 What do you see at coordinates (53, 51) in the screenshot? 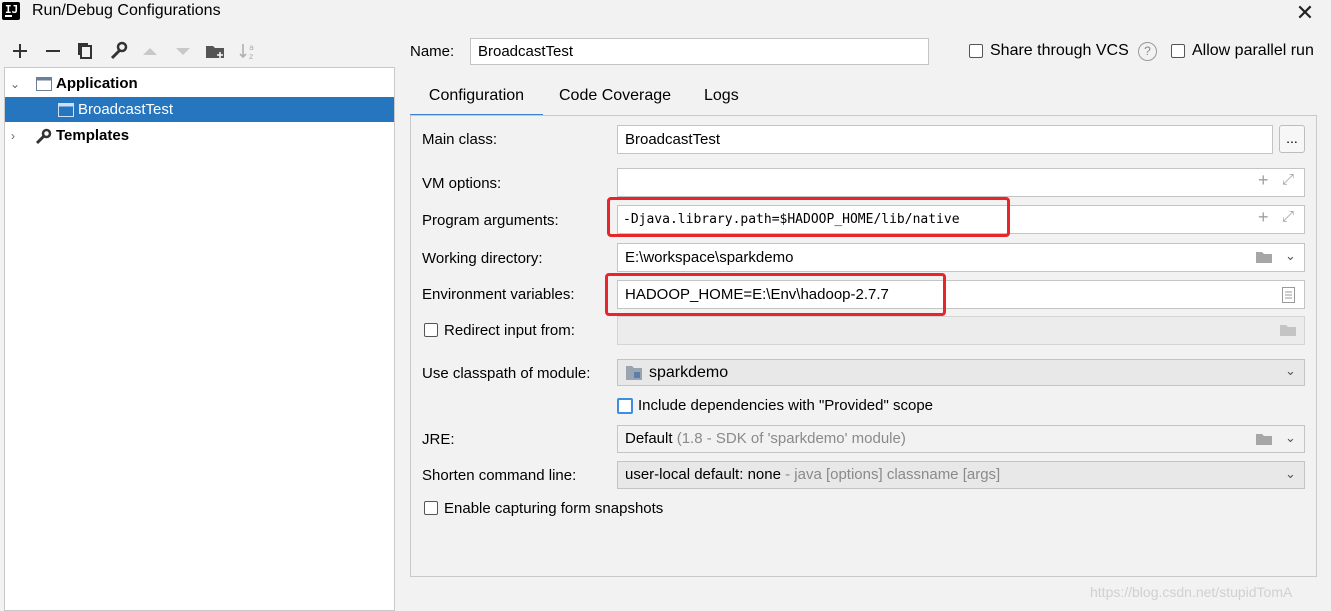
I see `remove-icon` at bounding box center [53, 51].